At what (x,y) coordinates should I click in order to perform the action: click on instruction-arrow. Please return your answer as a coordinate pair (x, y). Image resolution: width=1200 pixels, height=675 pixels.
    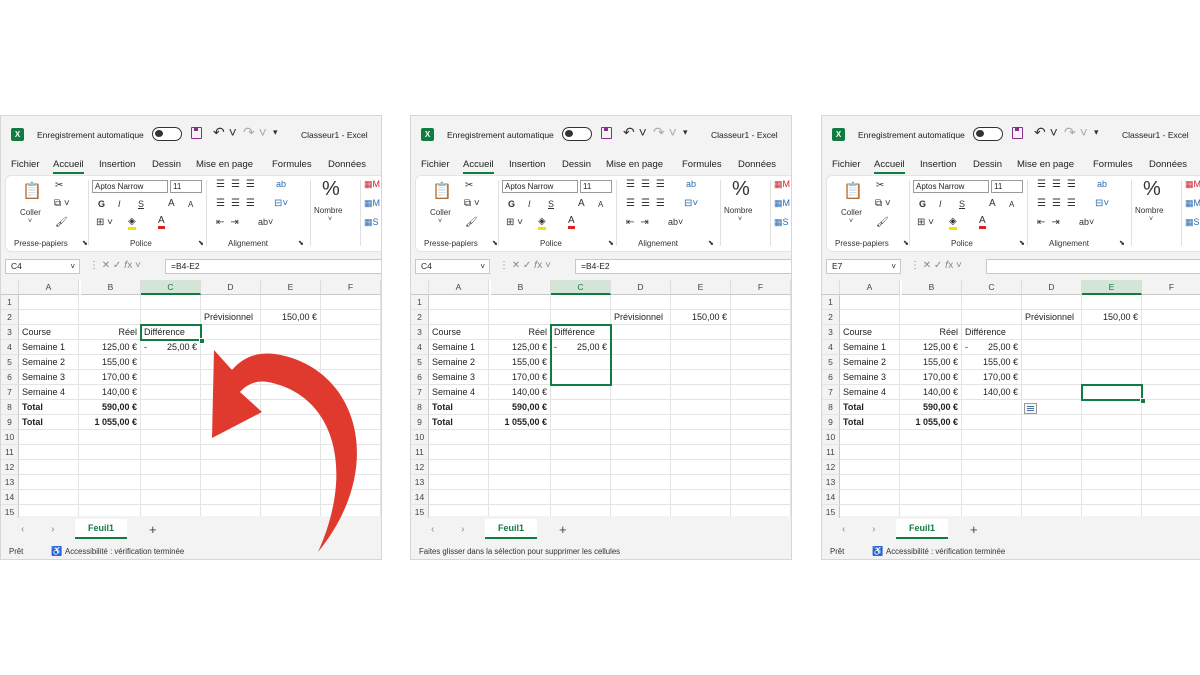
    Looking at the image, I should click on (284, 451).